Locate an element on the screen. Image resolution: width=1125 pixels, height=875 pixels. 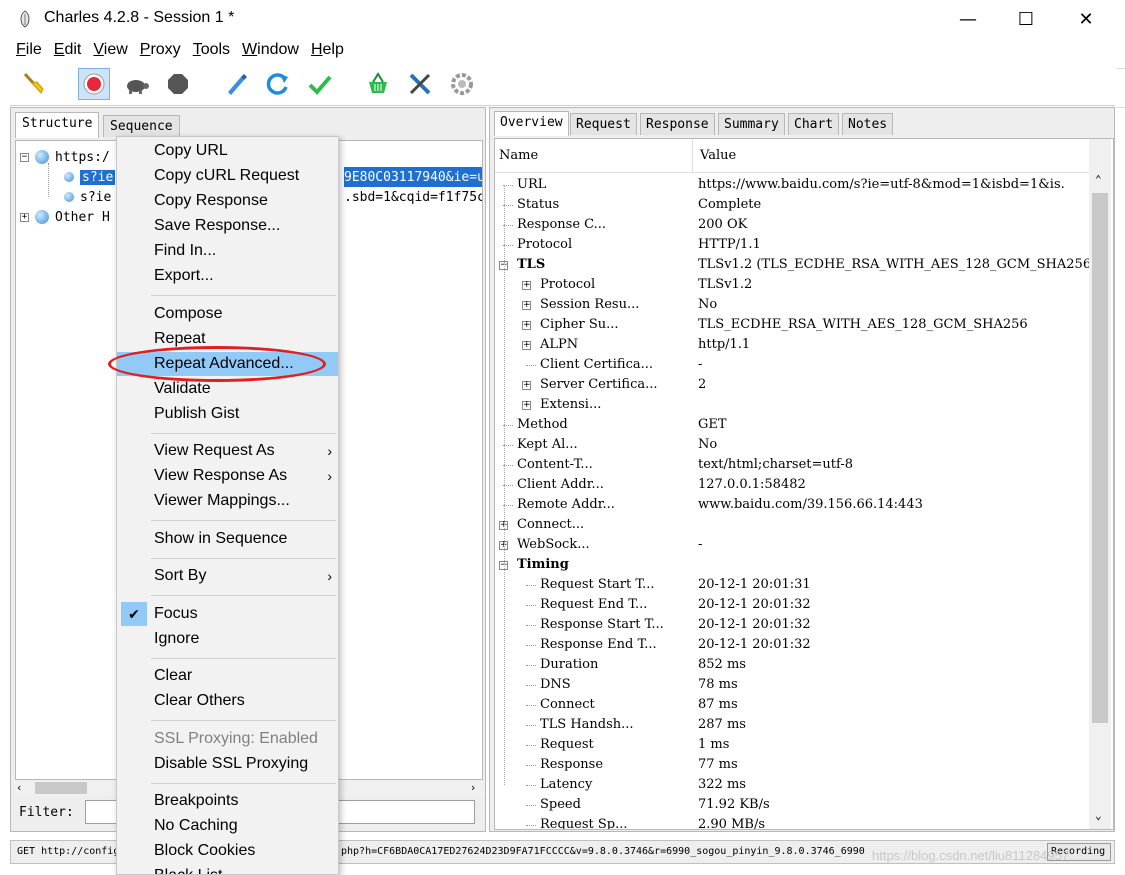
shopping-basket-button is located at coordinates (378, 84).